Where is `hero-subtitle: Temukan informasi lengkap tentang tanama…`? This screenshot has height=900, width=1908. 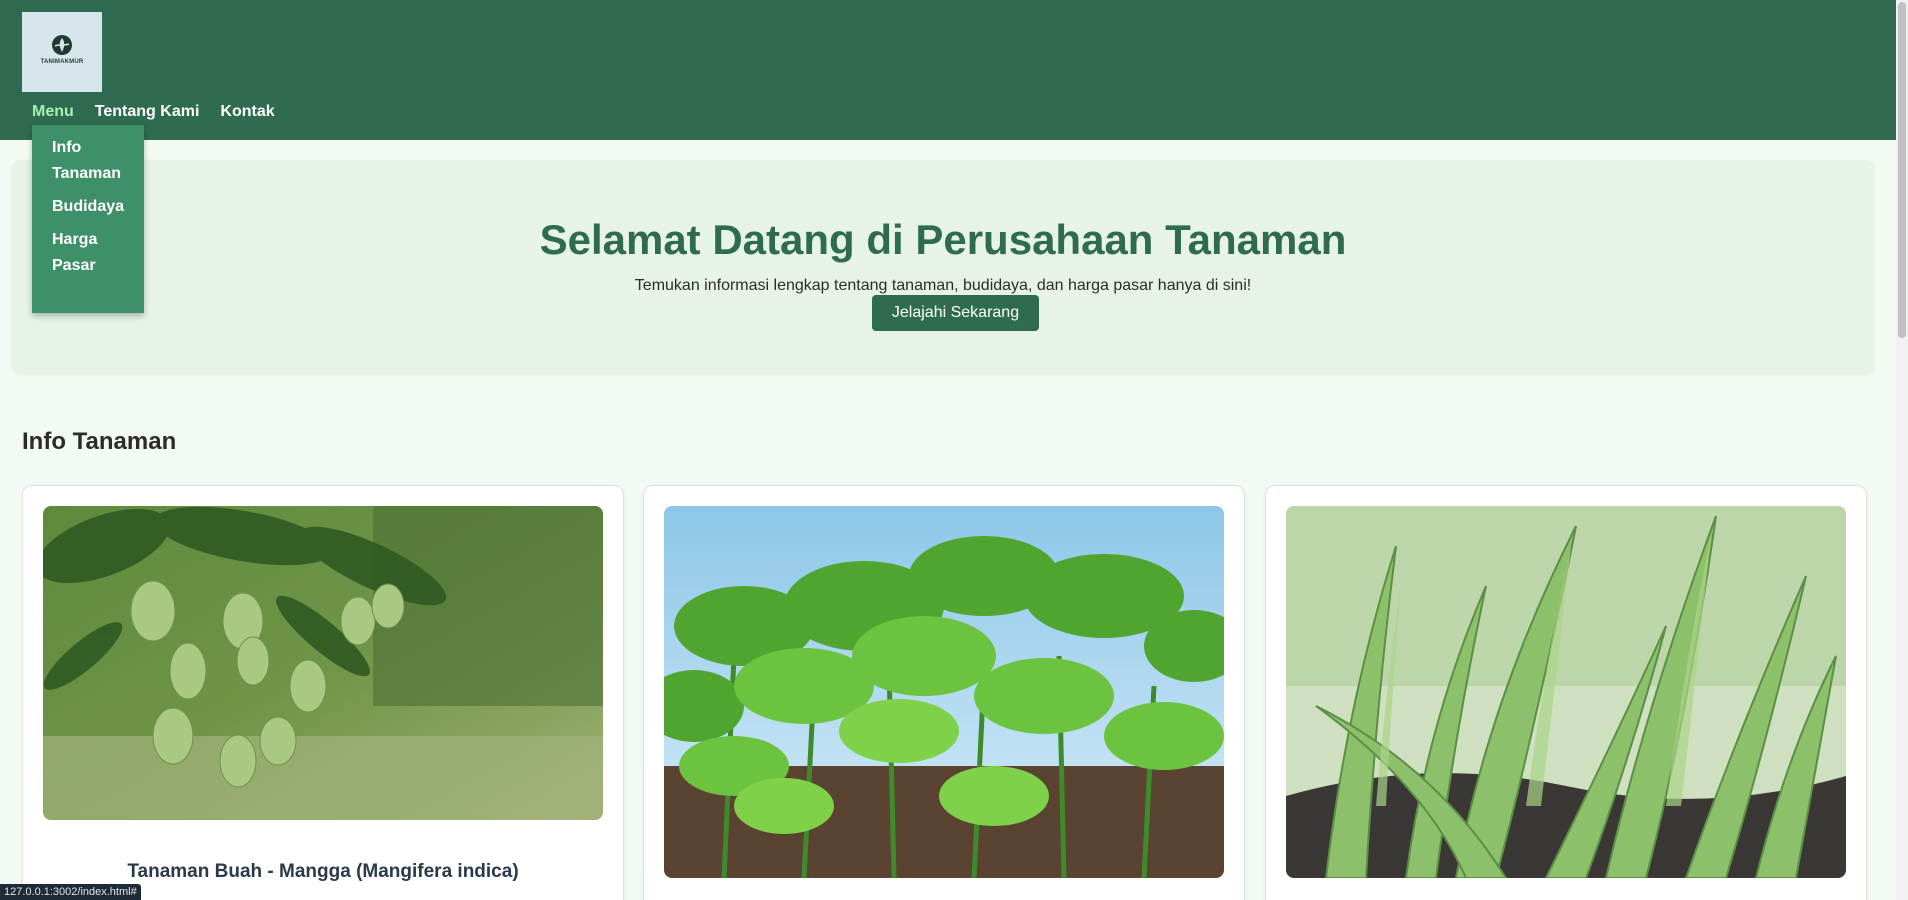 hero-subtitle: Temukan informasi lengkap tentang tanama… is located at coordinates (943, 285).